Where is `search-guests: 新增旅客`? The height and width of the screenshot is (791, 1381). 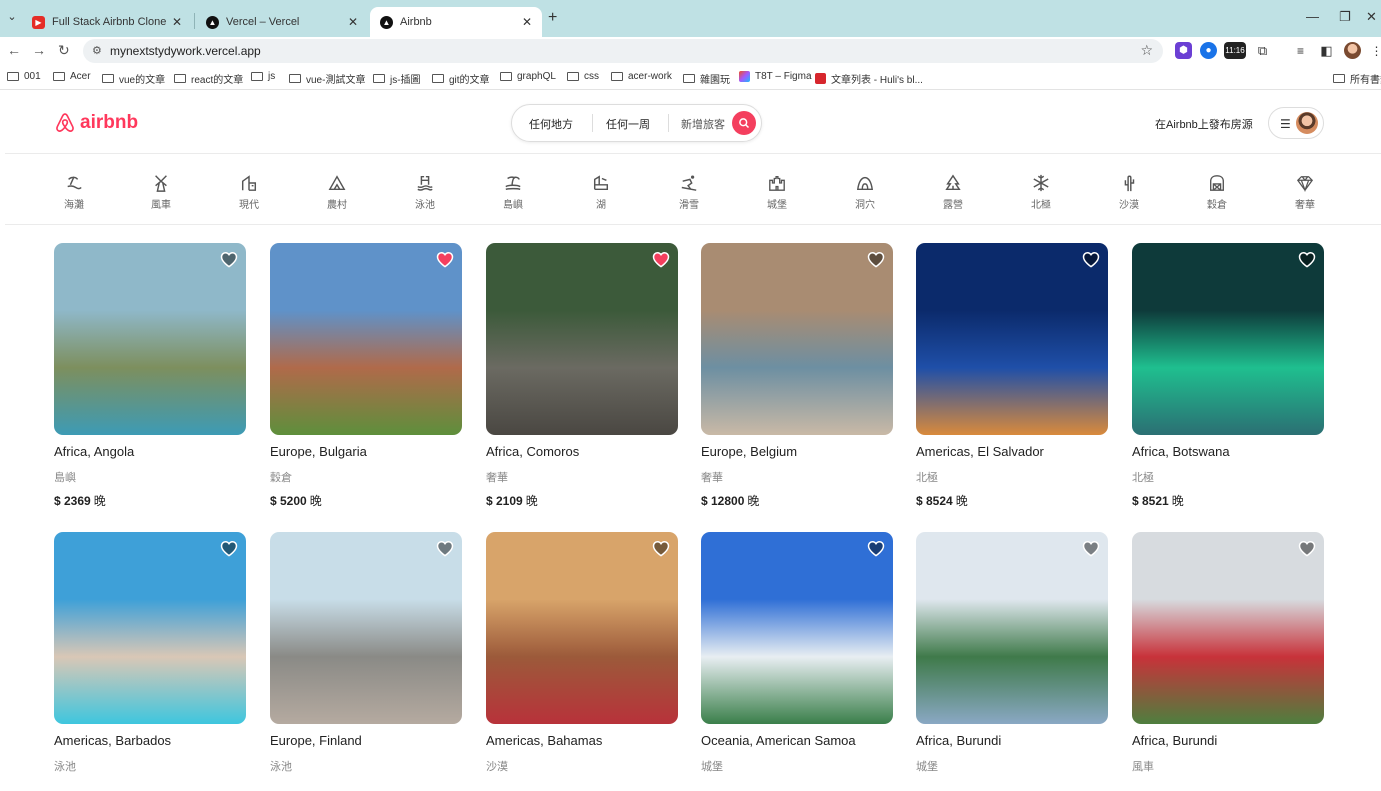
search-guests: 新增旅客 is located at coordinates (703, 124).